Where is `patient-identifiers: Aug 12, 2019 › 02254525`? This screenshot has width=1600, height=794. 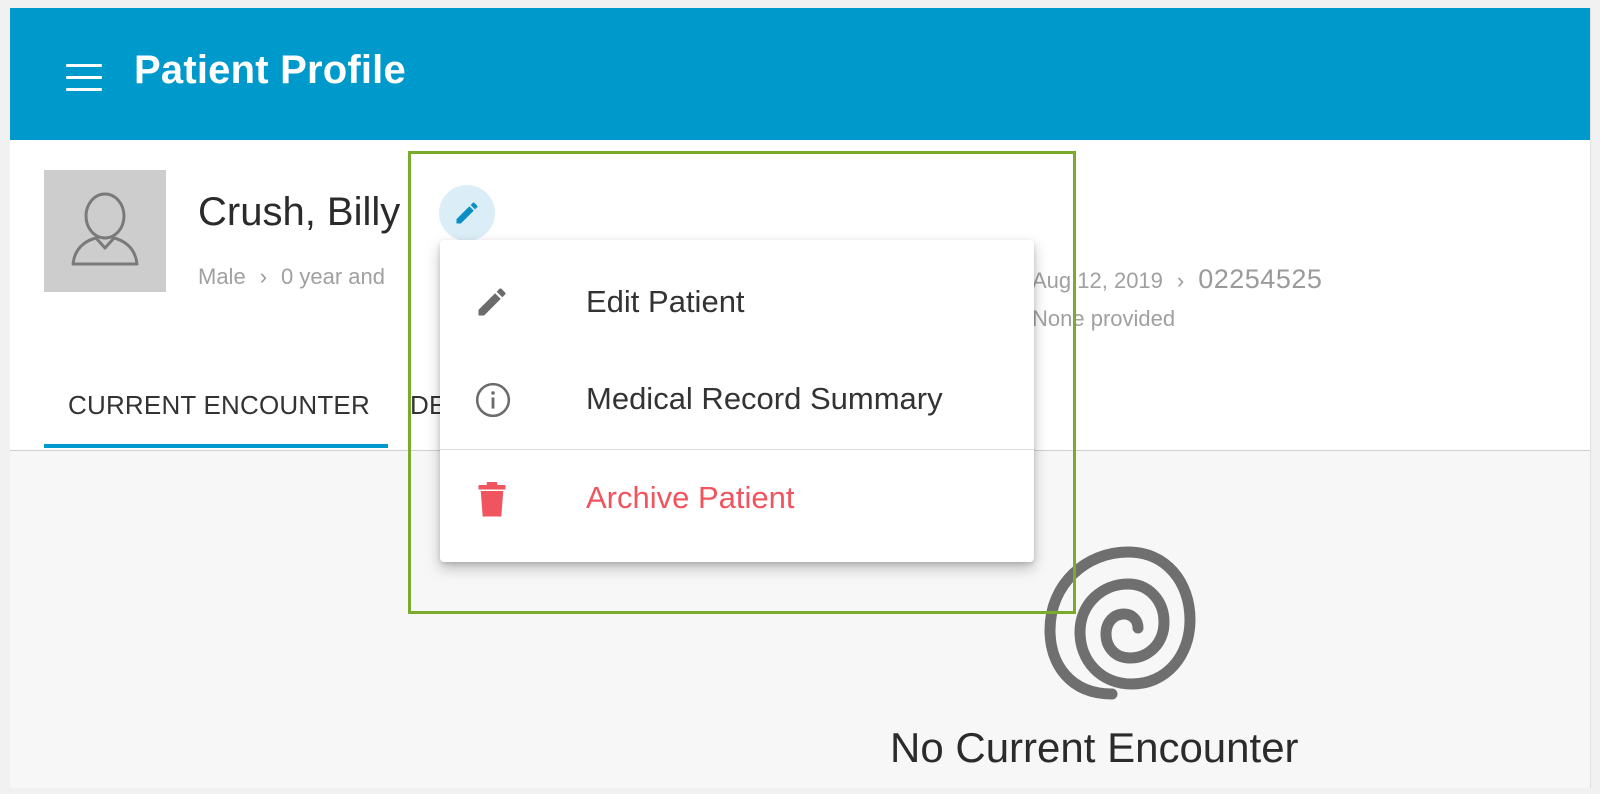 patient-identifiers: Aug 12, 2019 › 02254525 is located at coordinates (1177, 279).